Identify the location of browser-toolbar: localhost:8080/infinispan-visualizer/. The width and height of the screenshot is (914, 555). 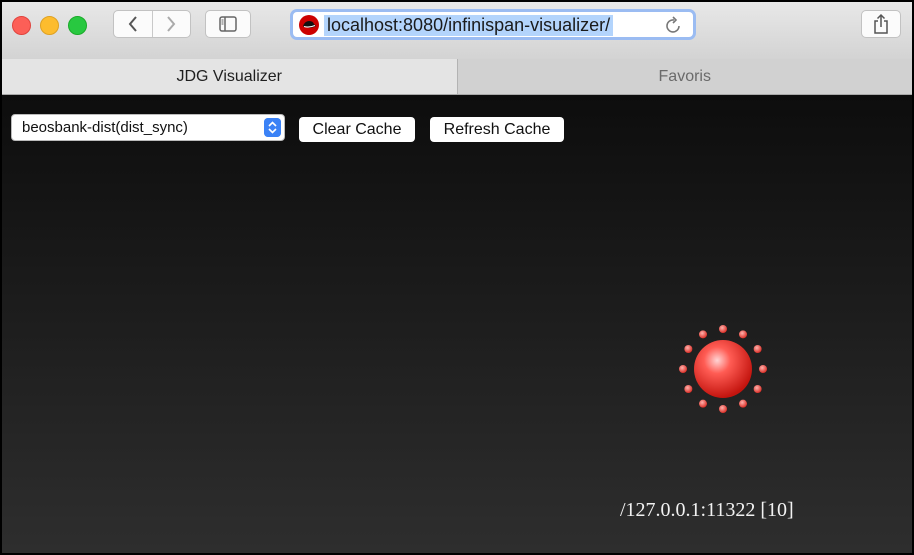
(457, 31).